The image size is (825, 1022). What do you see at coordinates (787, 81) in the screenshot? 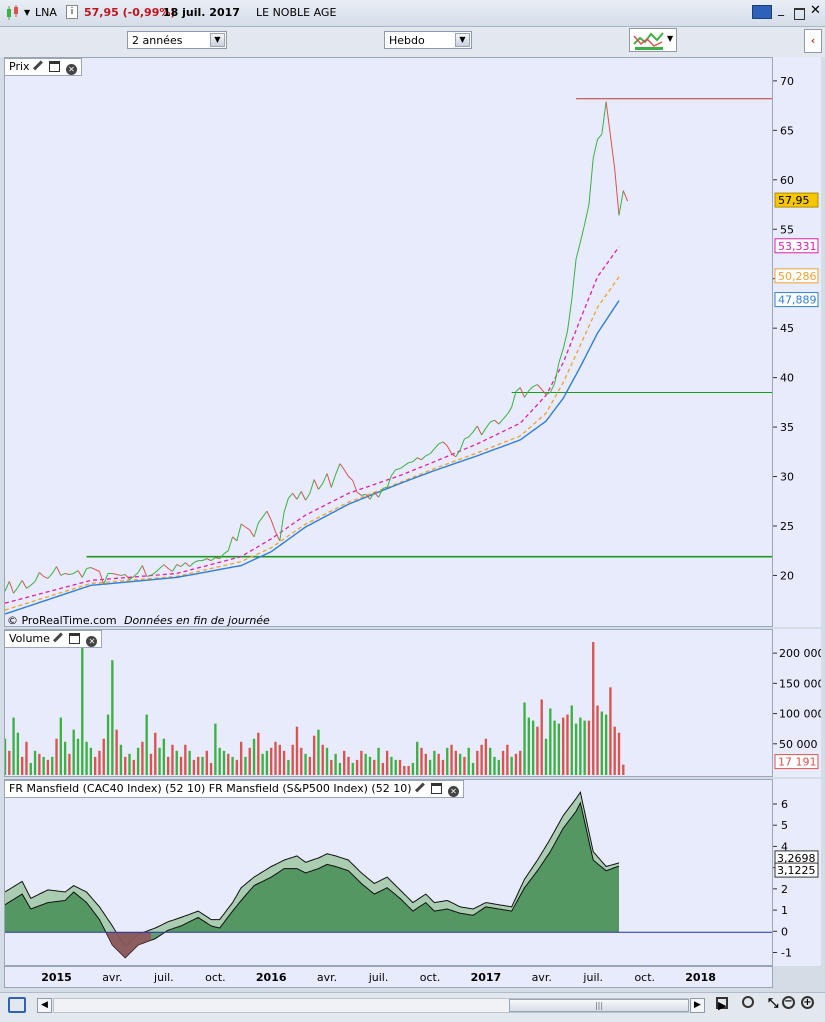
I see `price-tick-label: 70` at bounding box center [787, 81].